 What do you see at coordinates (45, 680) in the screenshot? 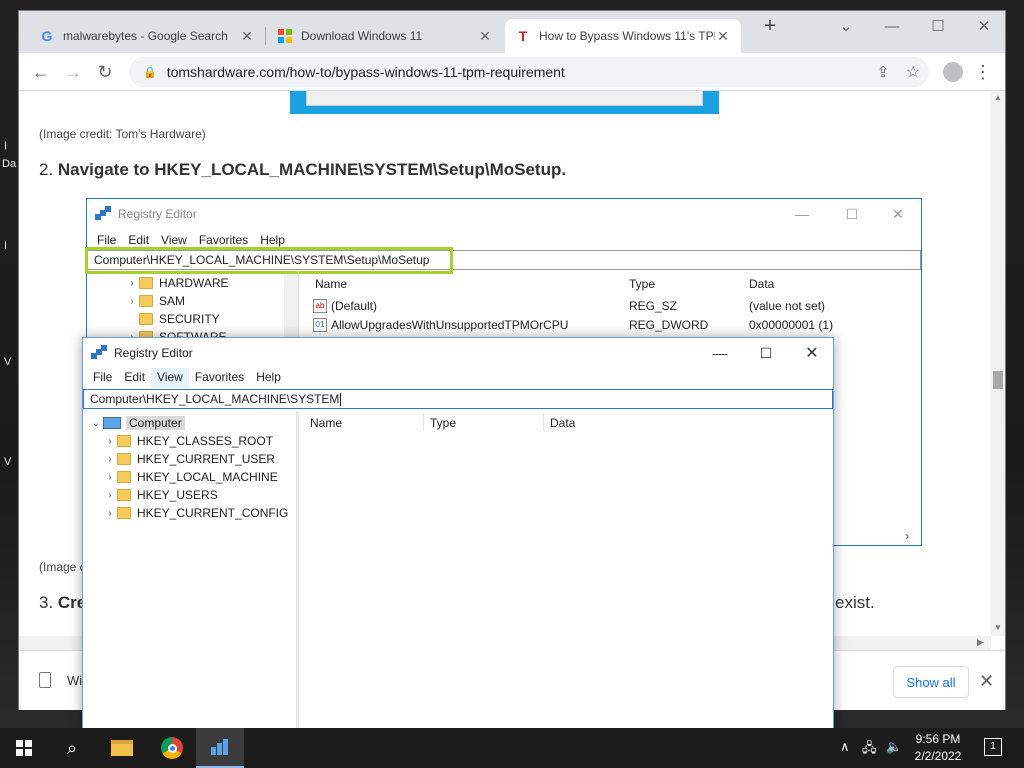
I see `file-icon` at bounding box center [45, 680].